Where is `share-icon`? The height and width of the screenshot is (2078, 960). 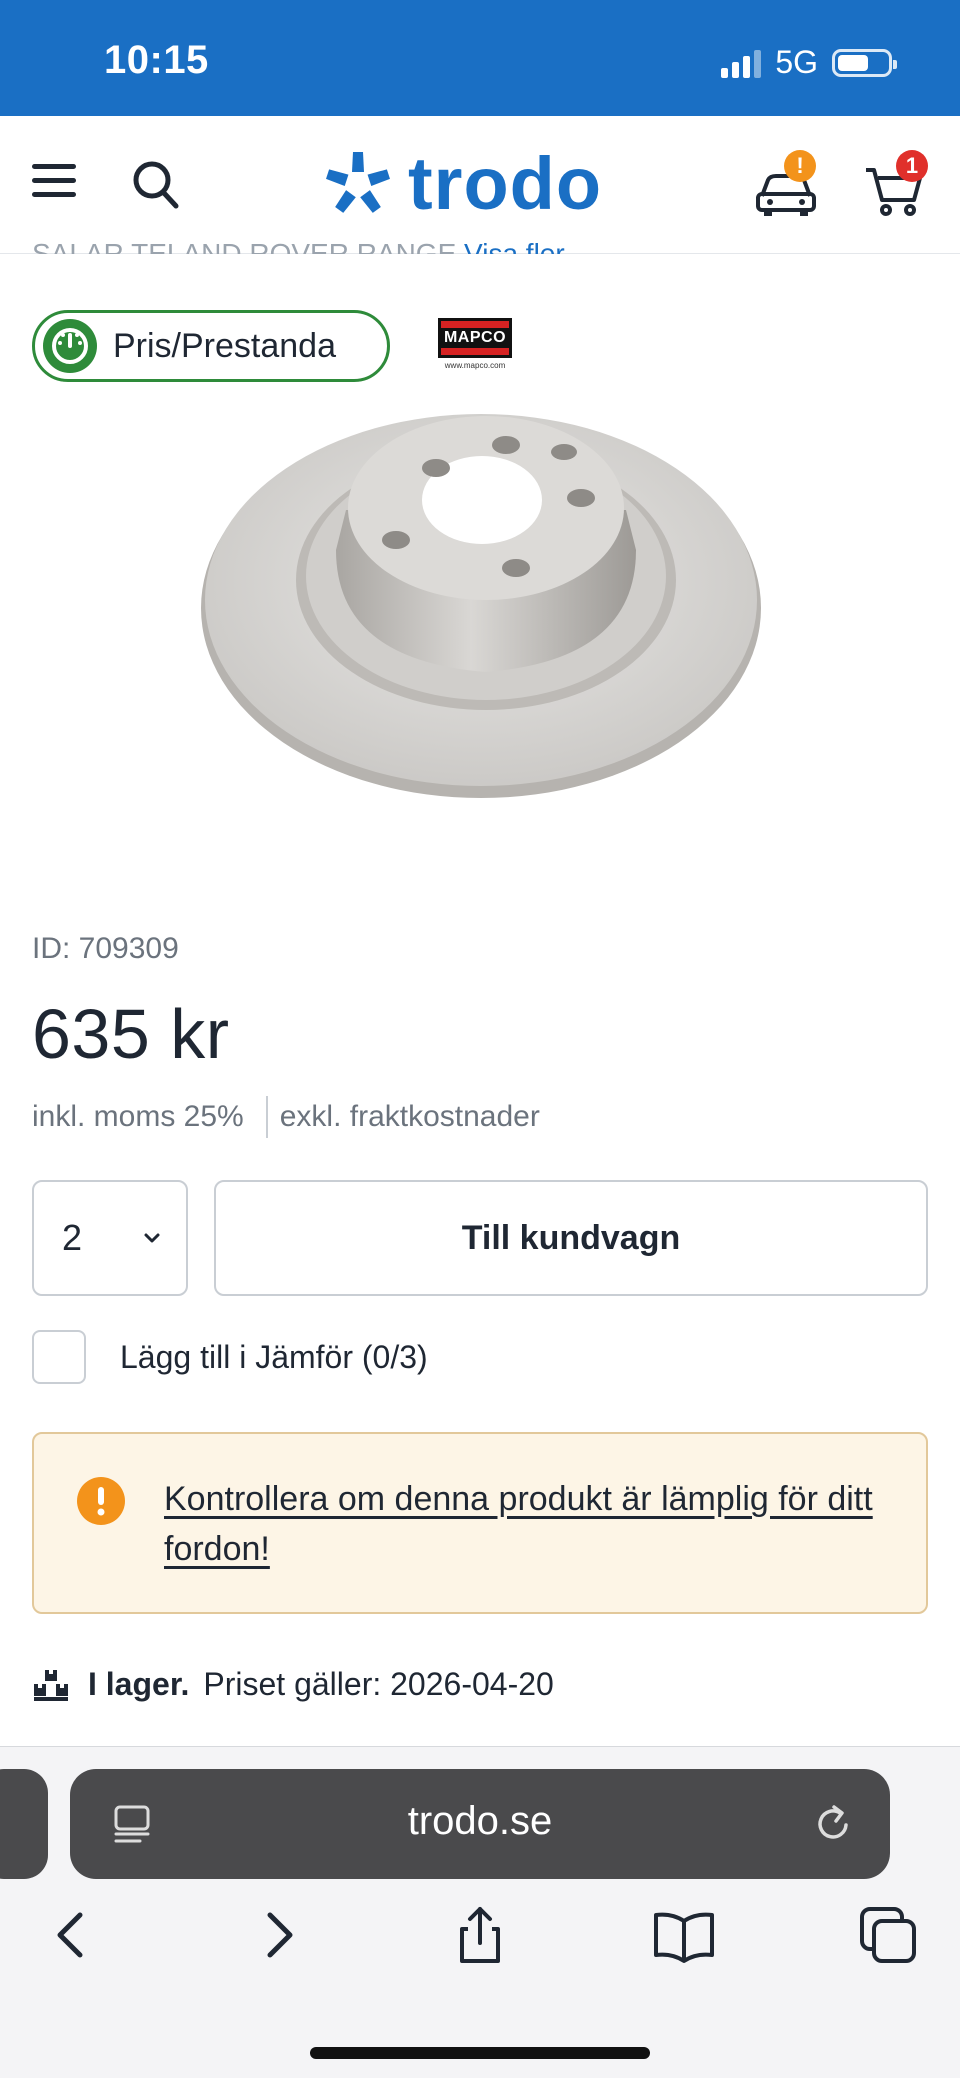
share-icon is located at coordinates (480, 1935).